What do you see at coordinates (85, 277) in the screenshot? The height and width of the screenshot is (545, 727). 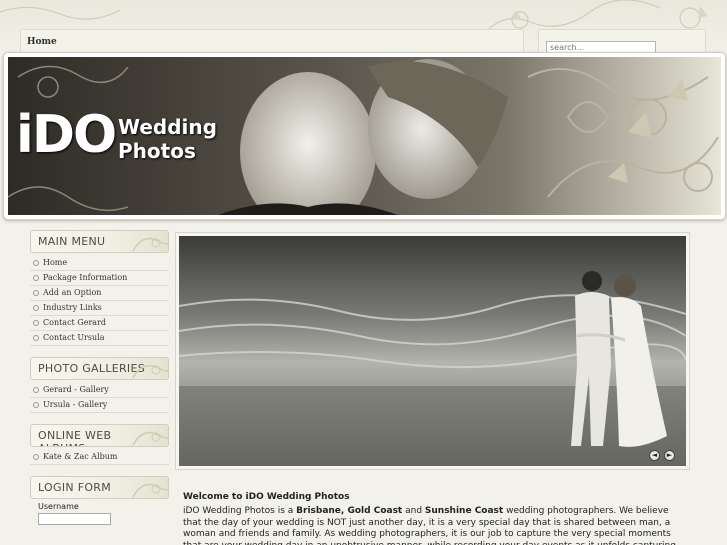 I see `menu-item-label: Package Information` at bounding box center [85, 277].